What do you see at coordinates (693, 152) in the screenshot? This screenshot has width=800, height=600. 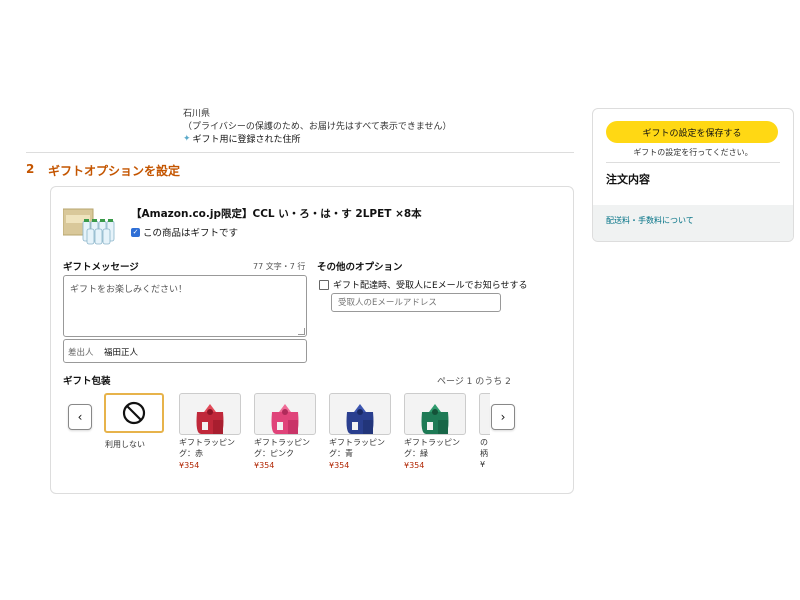 I see `save-note: ギフトの設定を行ってください。` at bounding box center [693, 152].